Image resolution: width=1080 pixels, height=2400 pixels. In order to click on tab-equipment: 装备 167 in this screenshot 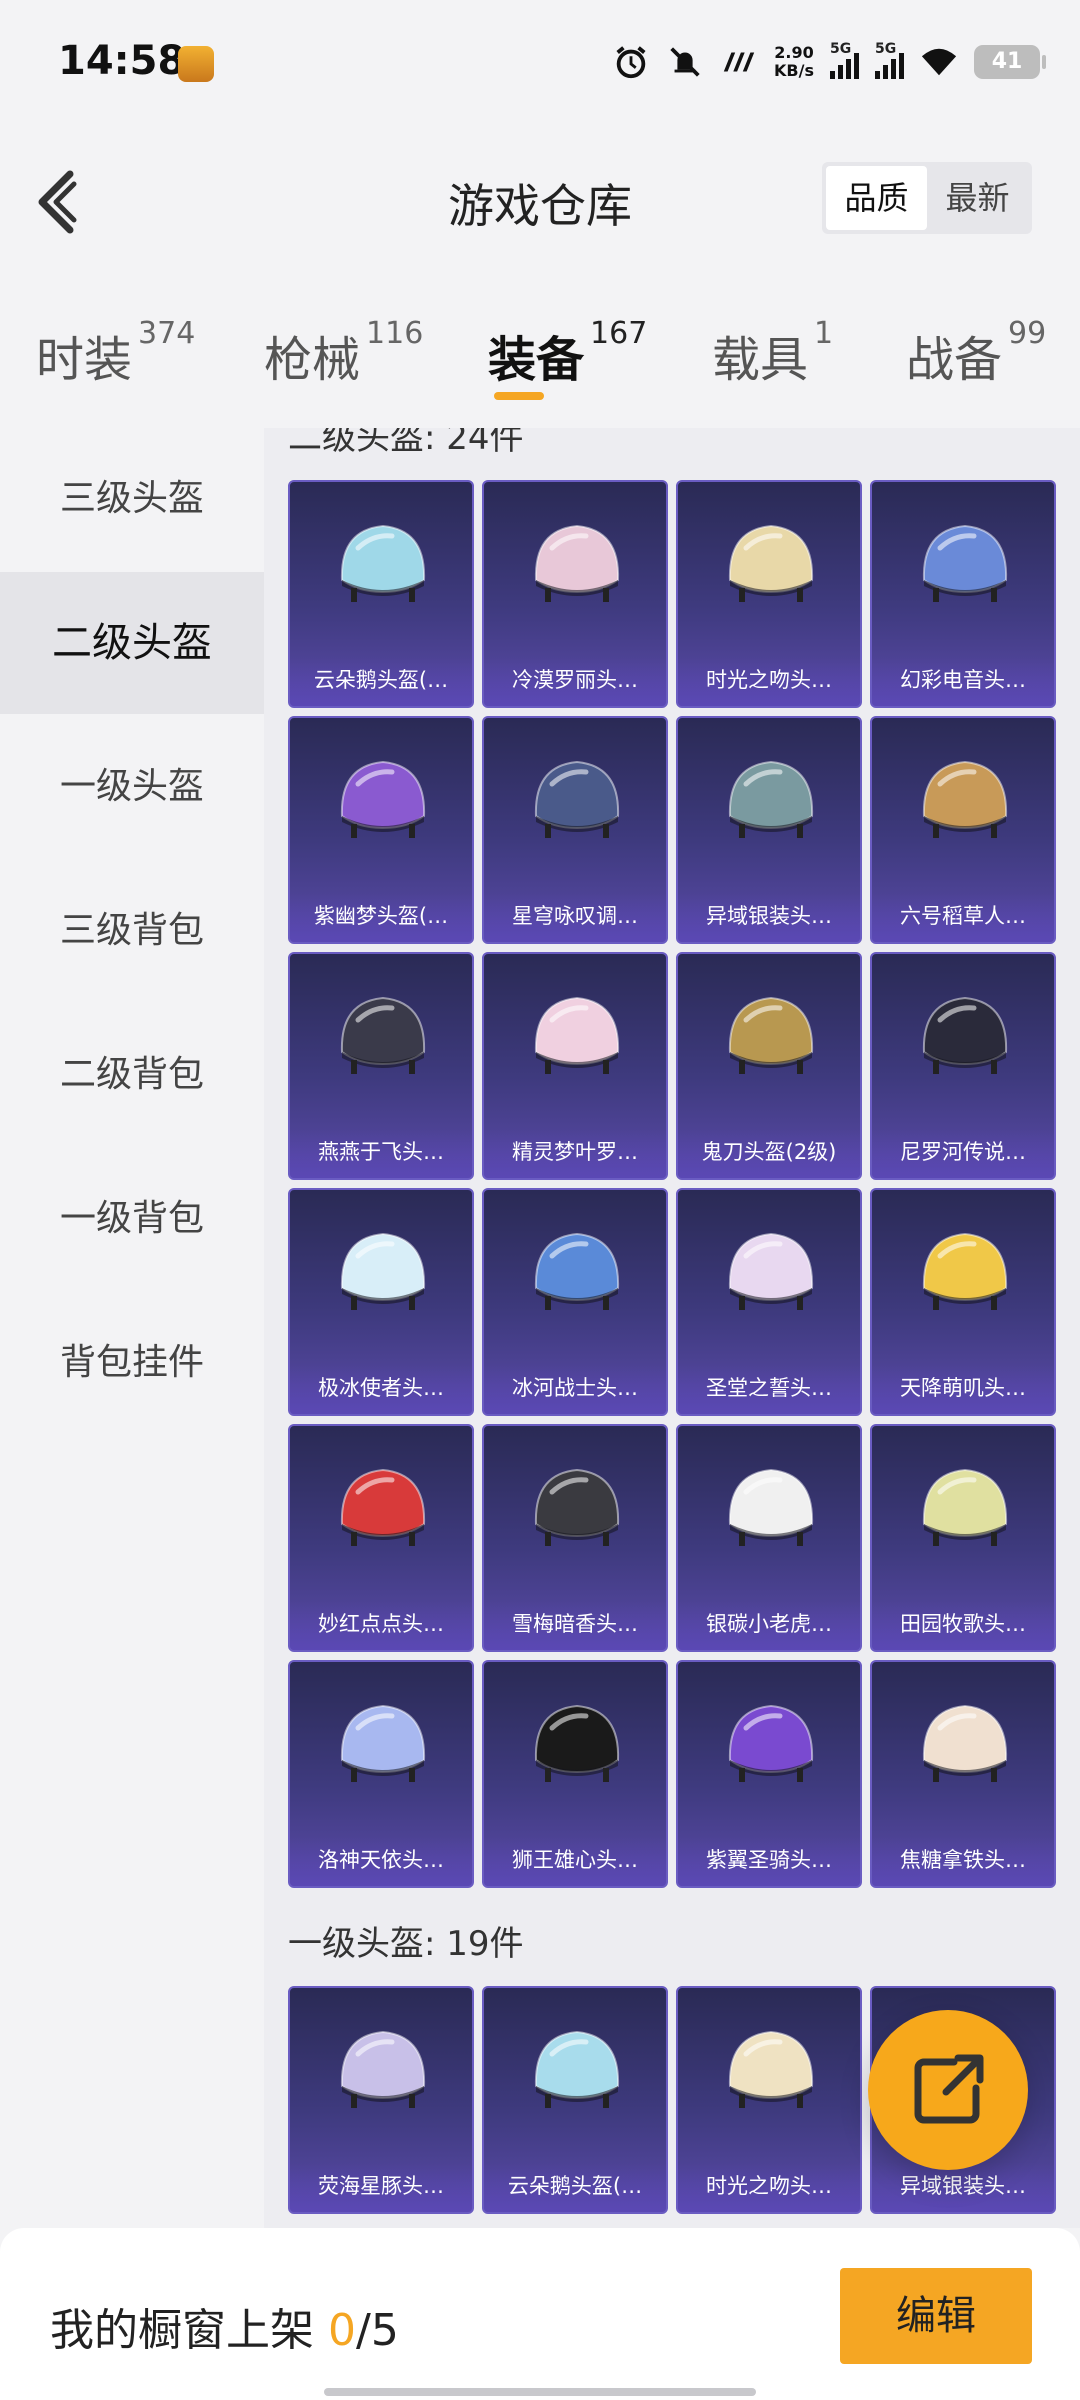, I will do `click(567, 353)`.